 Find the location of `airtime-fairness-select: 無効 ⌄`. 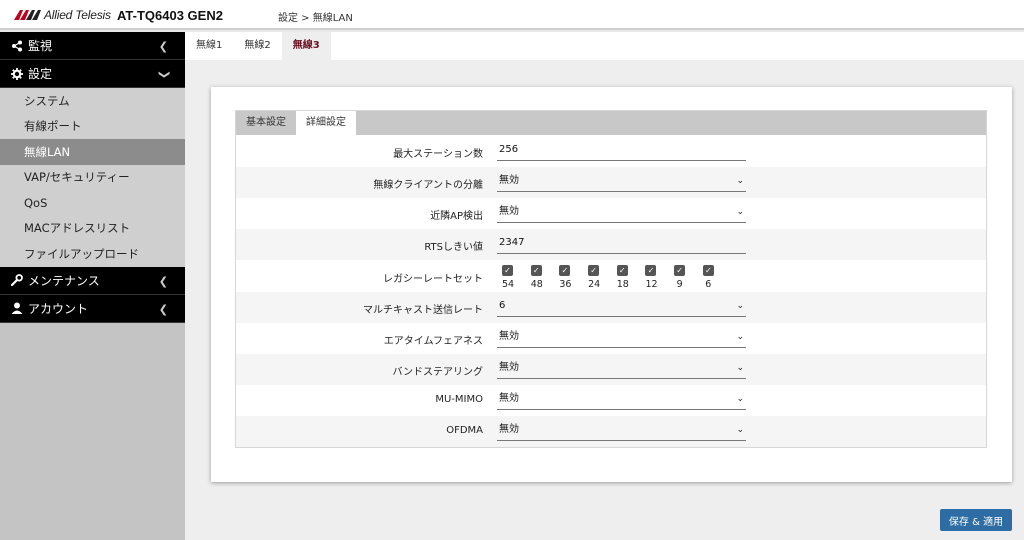

airtime-fairness-select: 無効 ⌄ is located at coordinates (621, 338).